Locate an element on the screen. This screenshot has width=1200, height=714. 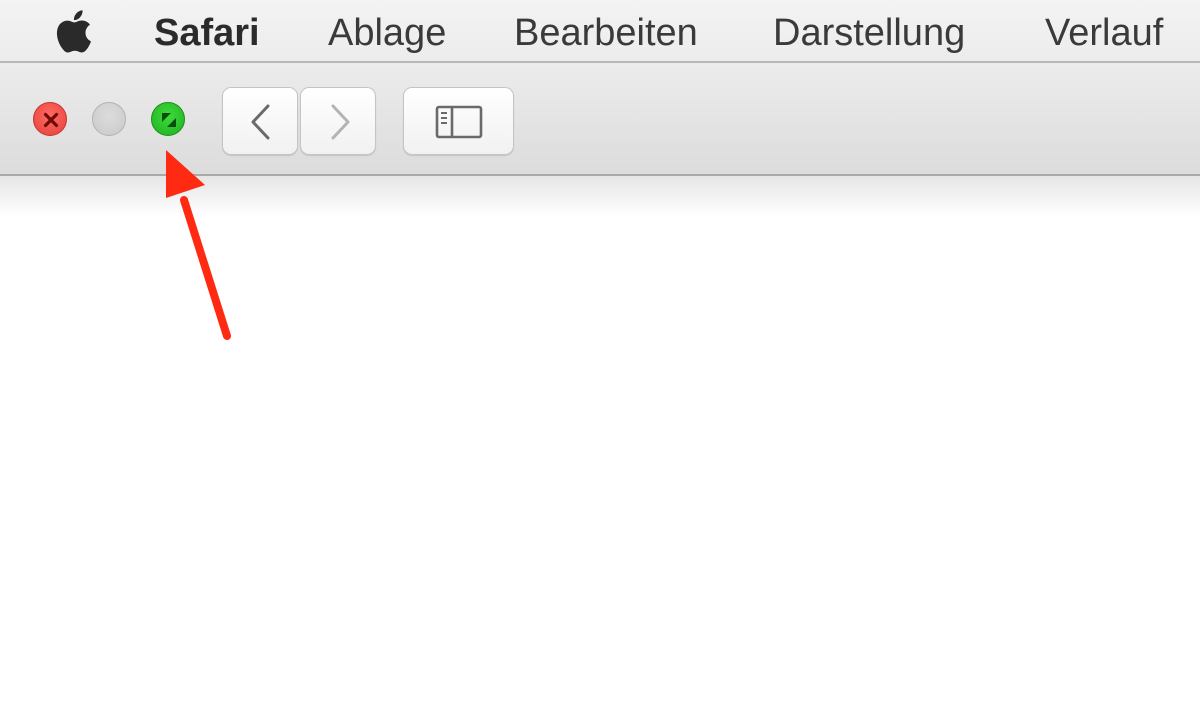
menu-bearbeiten: Bearbeiten is located at coordinates (606, 33).